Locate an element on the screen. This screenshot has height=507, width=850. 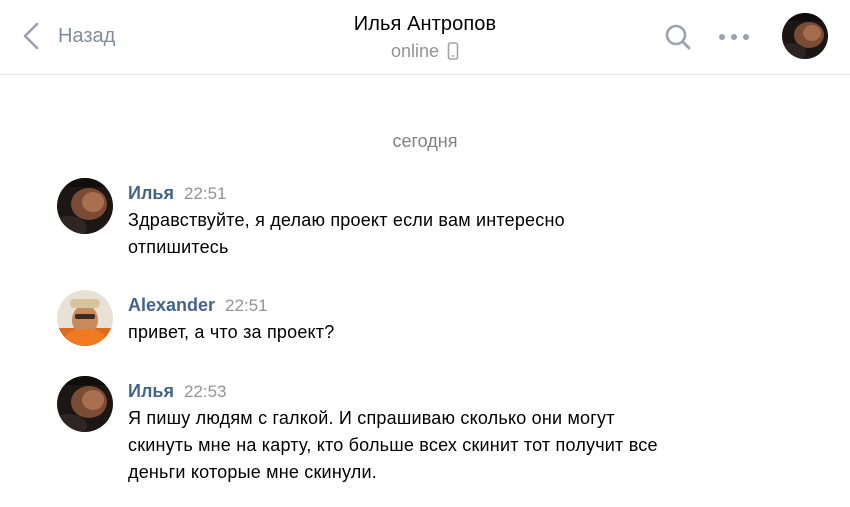
mobile-phone-icon is located at coordinates (453, 51).